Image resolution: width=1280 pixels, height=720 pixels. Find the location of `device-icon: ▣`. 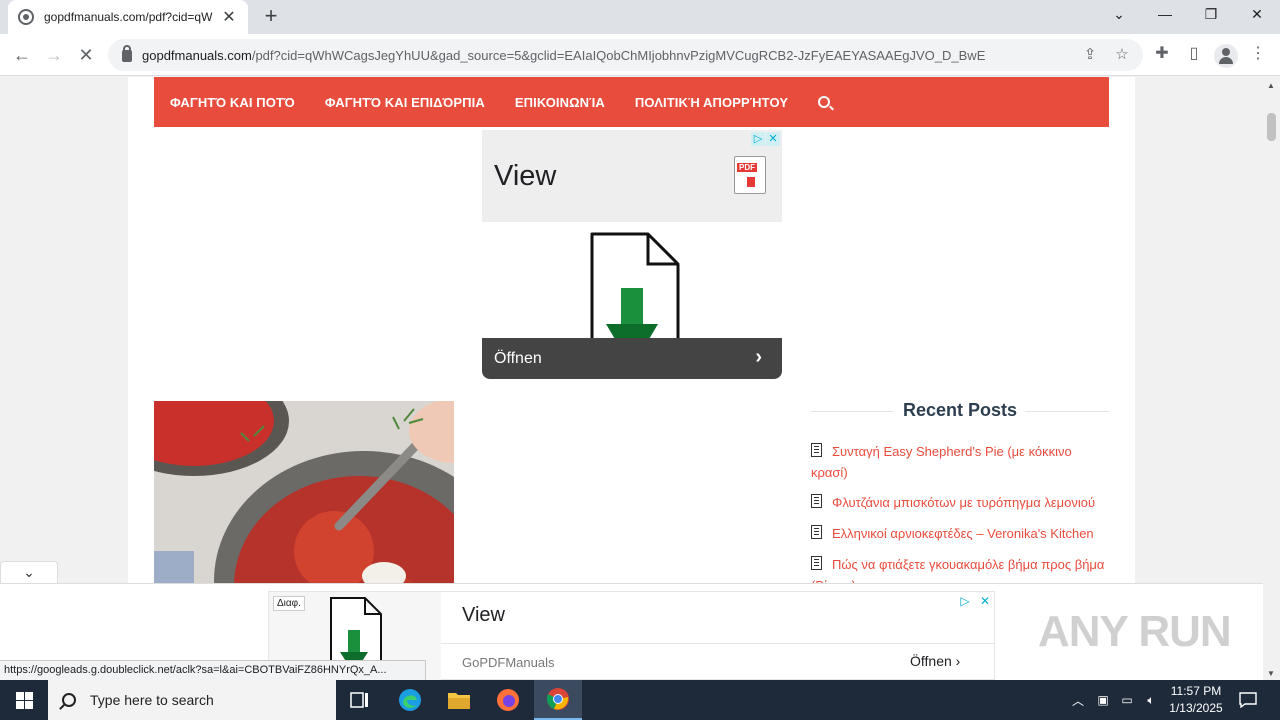

device-icon: ▣ is located at coordinates (1103, 700).